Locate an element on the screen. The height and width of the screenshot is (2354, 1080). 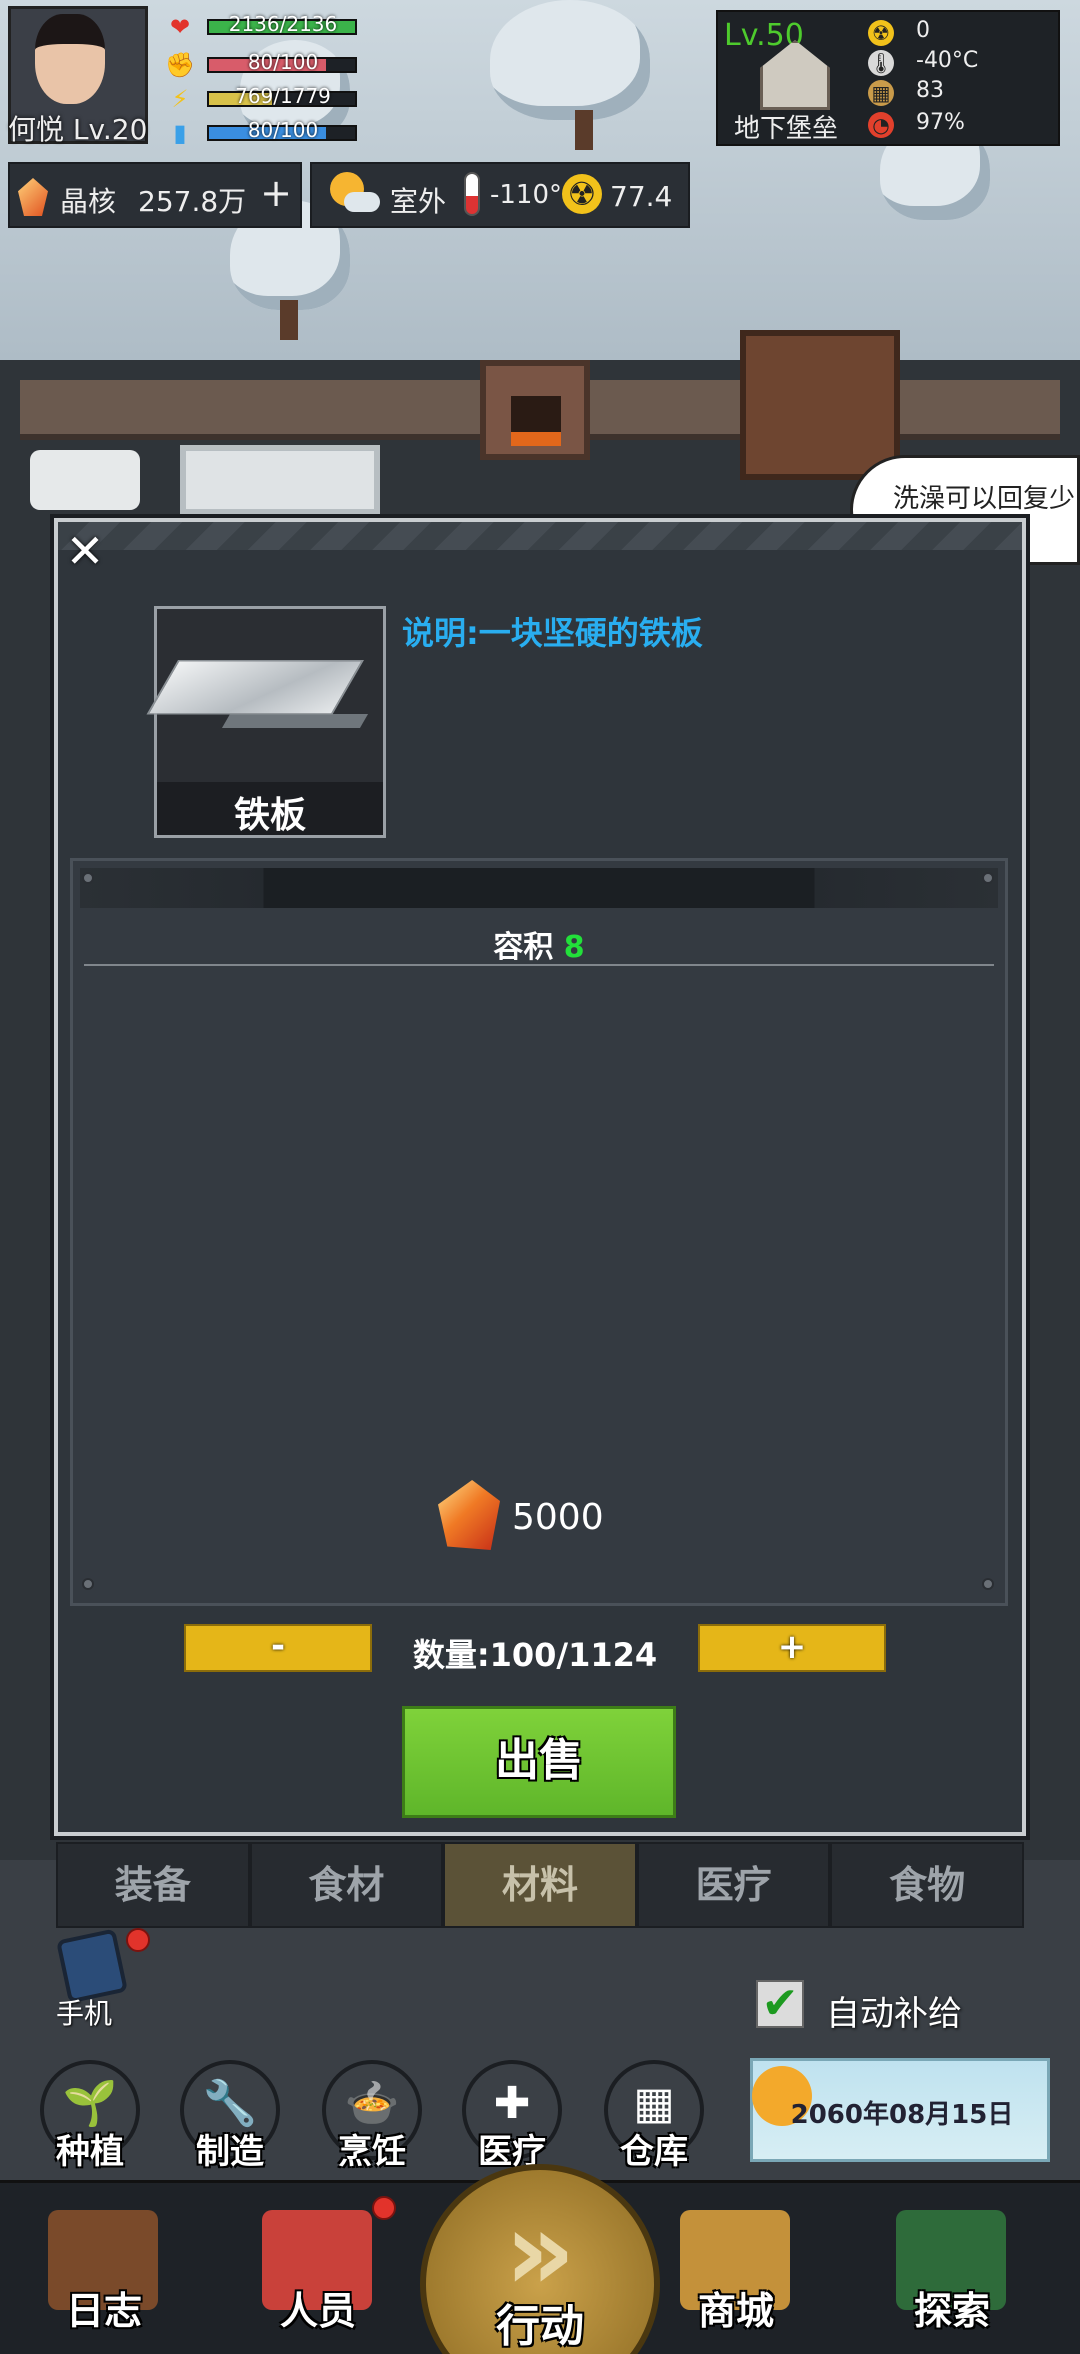
tab-1: 食材 is located at coordinates (346, 1885).